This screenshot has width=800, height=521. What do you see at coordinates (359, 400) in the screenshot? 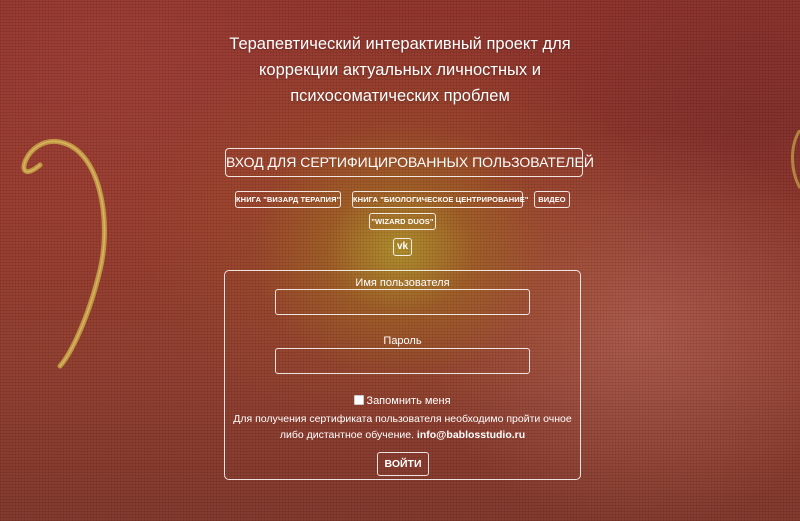
I see `remember-me-checkbox` at bounding box center [359, 400].